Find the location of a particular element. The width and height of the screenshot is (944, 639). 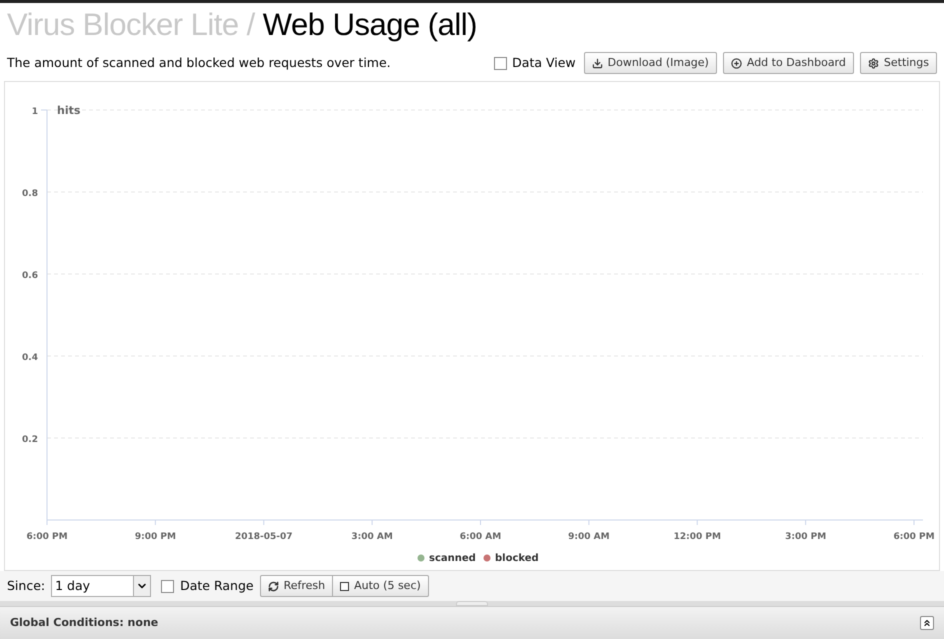

y-tick-label: 1 is located at coordinates (35, 112).